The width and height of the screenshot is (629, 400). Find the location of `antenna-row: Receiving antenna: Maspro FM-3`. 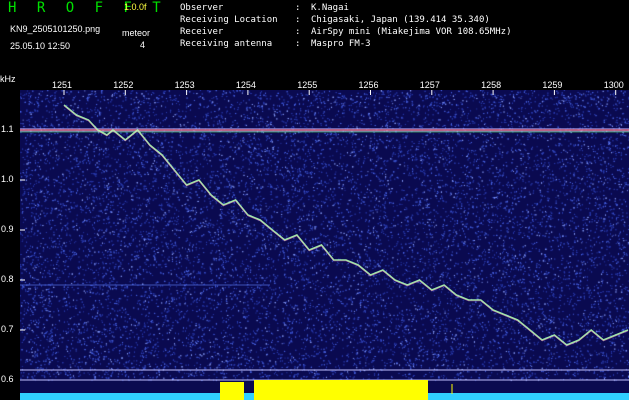

antenna-row: Receiving antenna: Maspro FM-3 is located at coordinates (345, 44).